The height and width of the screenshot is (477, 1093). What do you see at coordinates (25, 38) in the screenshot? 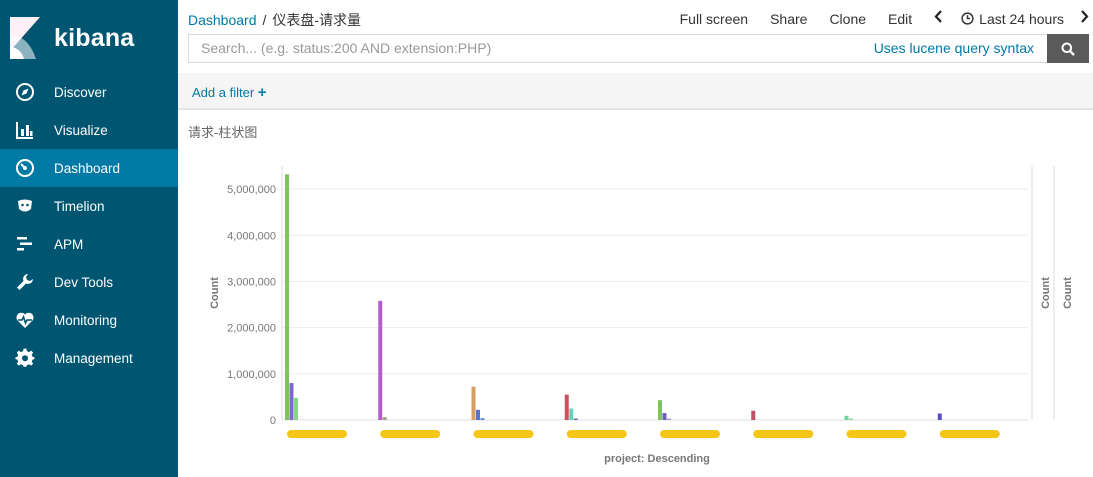
I see `kibana-logo-icon` at bounding box center [25, 38].